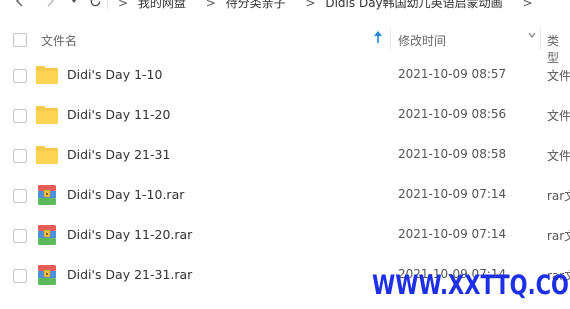  Describe the element at coordinates (95, 5) in the screenshot. I see `refresh-icon` at that location.